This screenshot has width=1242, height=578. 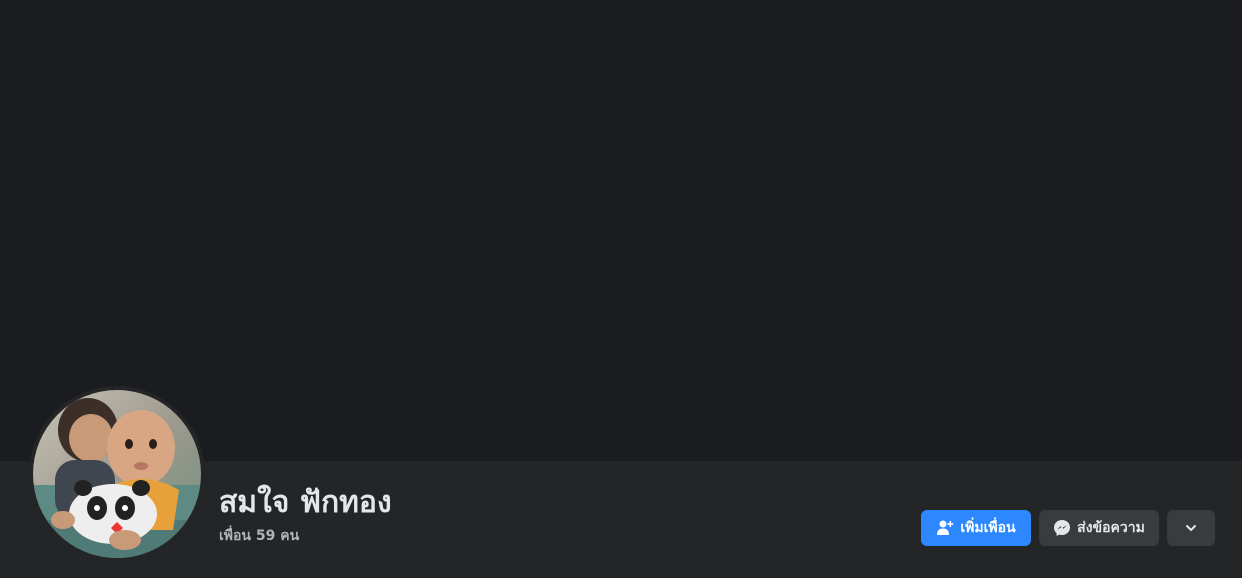 I want to click on add-friend-button: เพิ่มเพื่อน, so click(x=976, y=528).